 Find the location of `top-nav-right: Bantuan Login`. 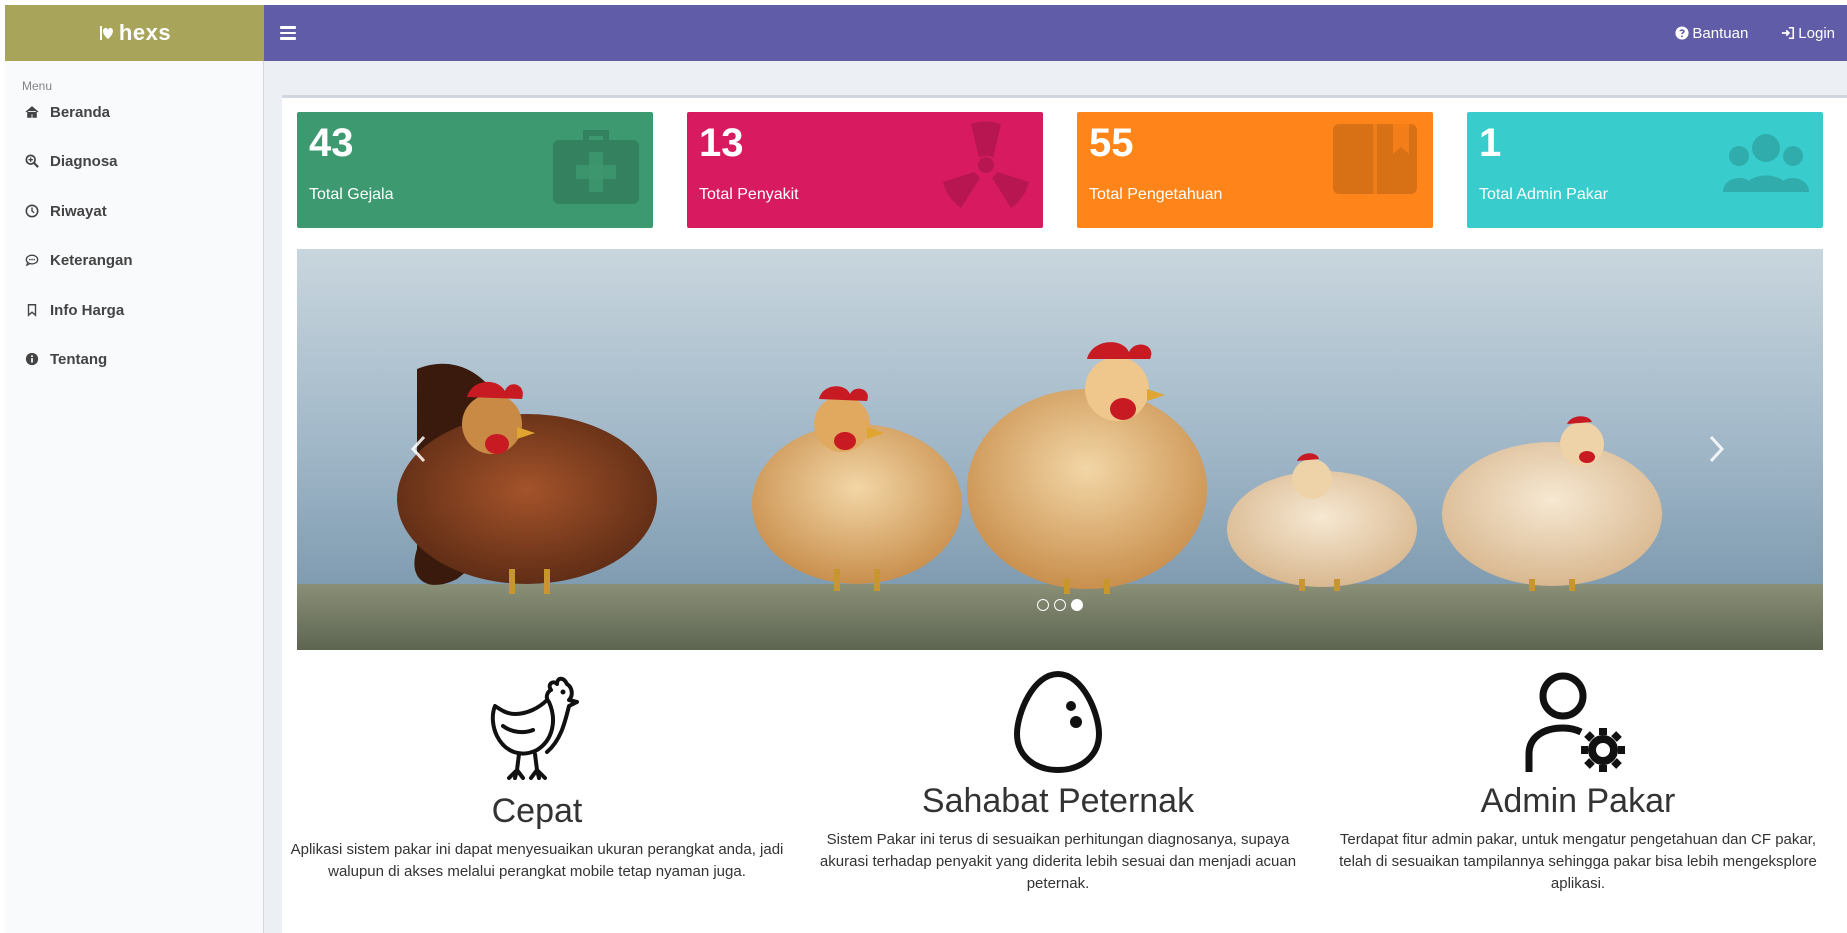

top-nav-right: Bantuan Login is located at coordinates (1755, 33).